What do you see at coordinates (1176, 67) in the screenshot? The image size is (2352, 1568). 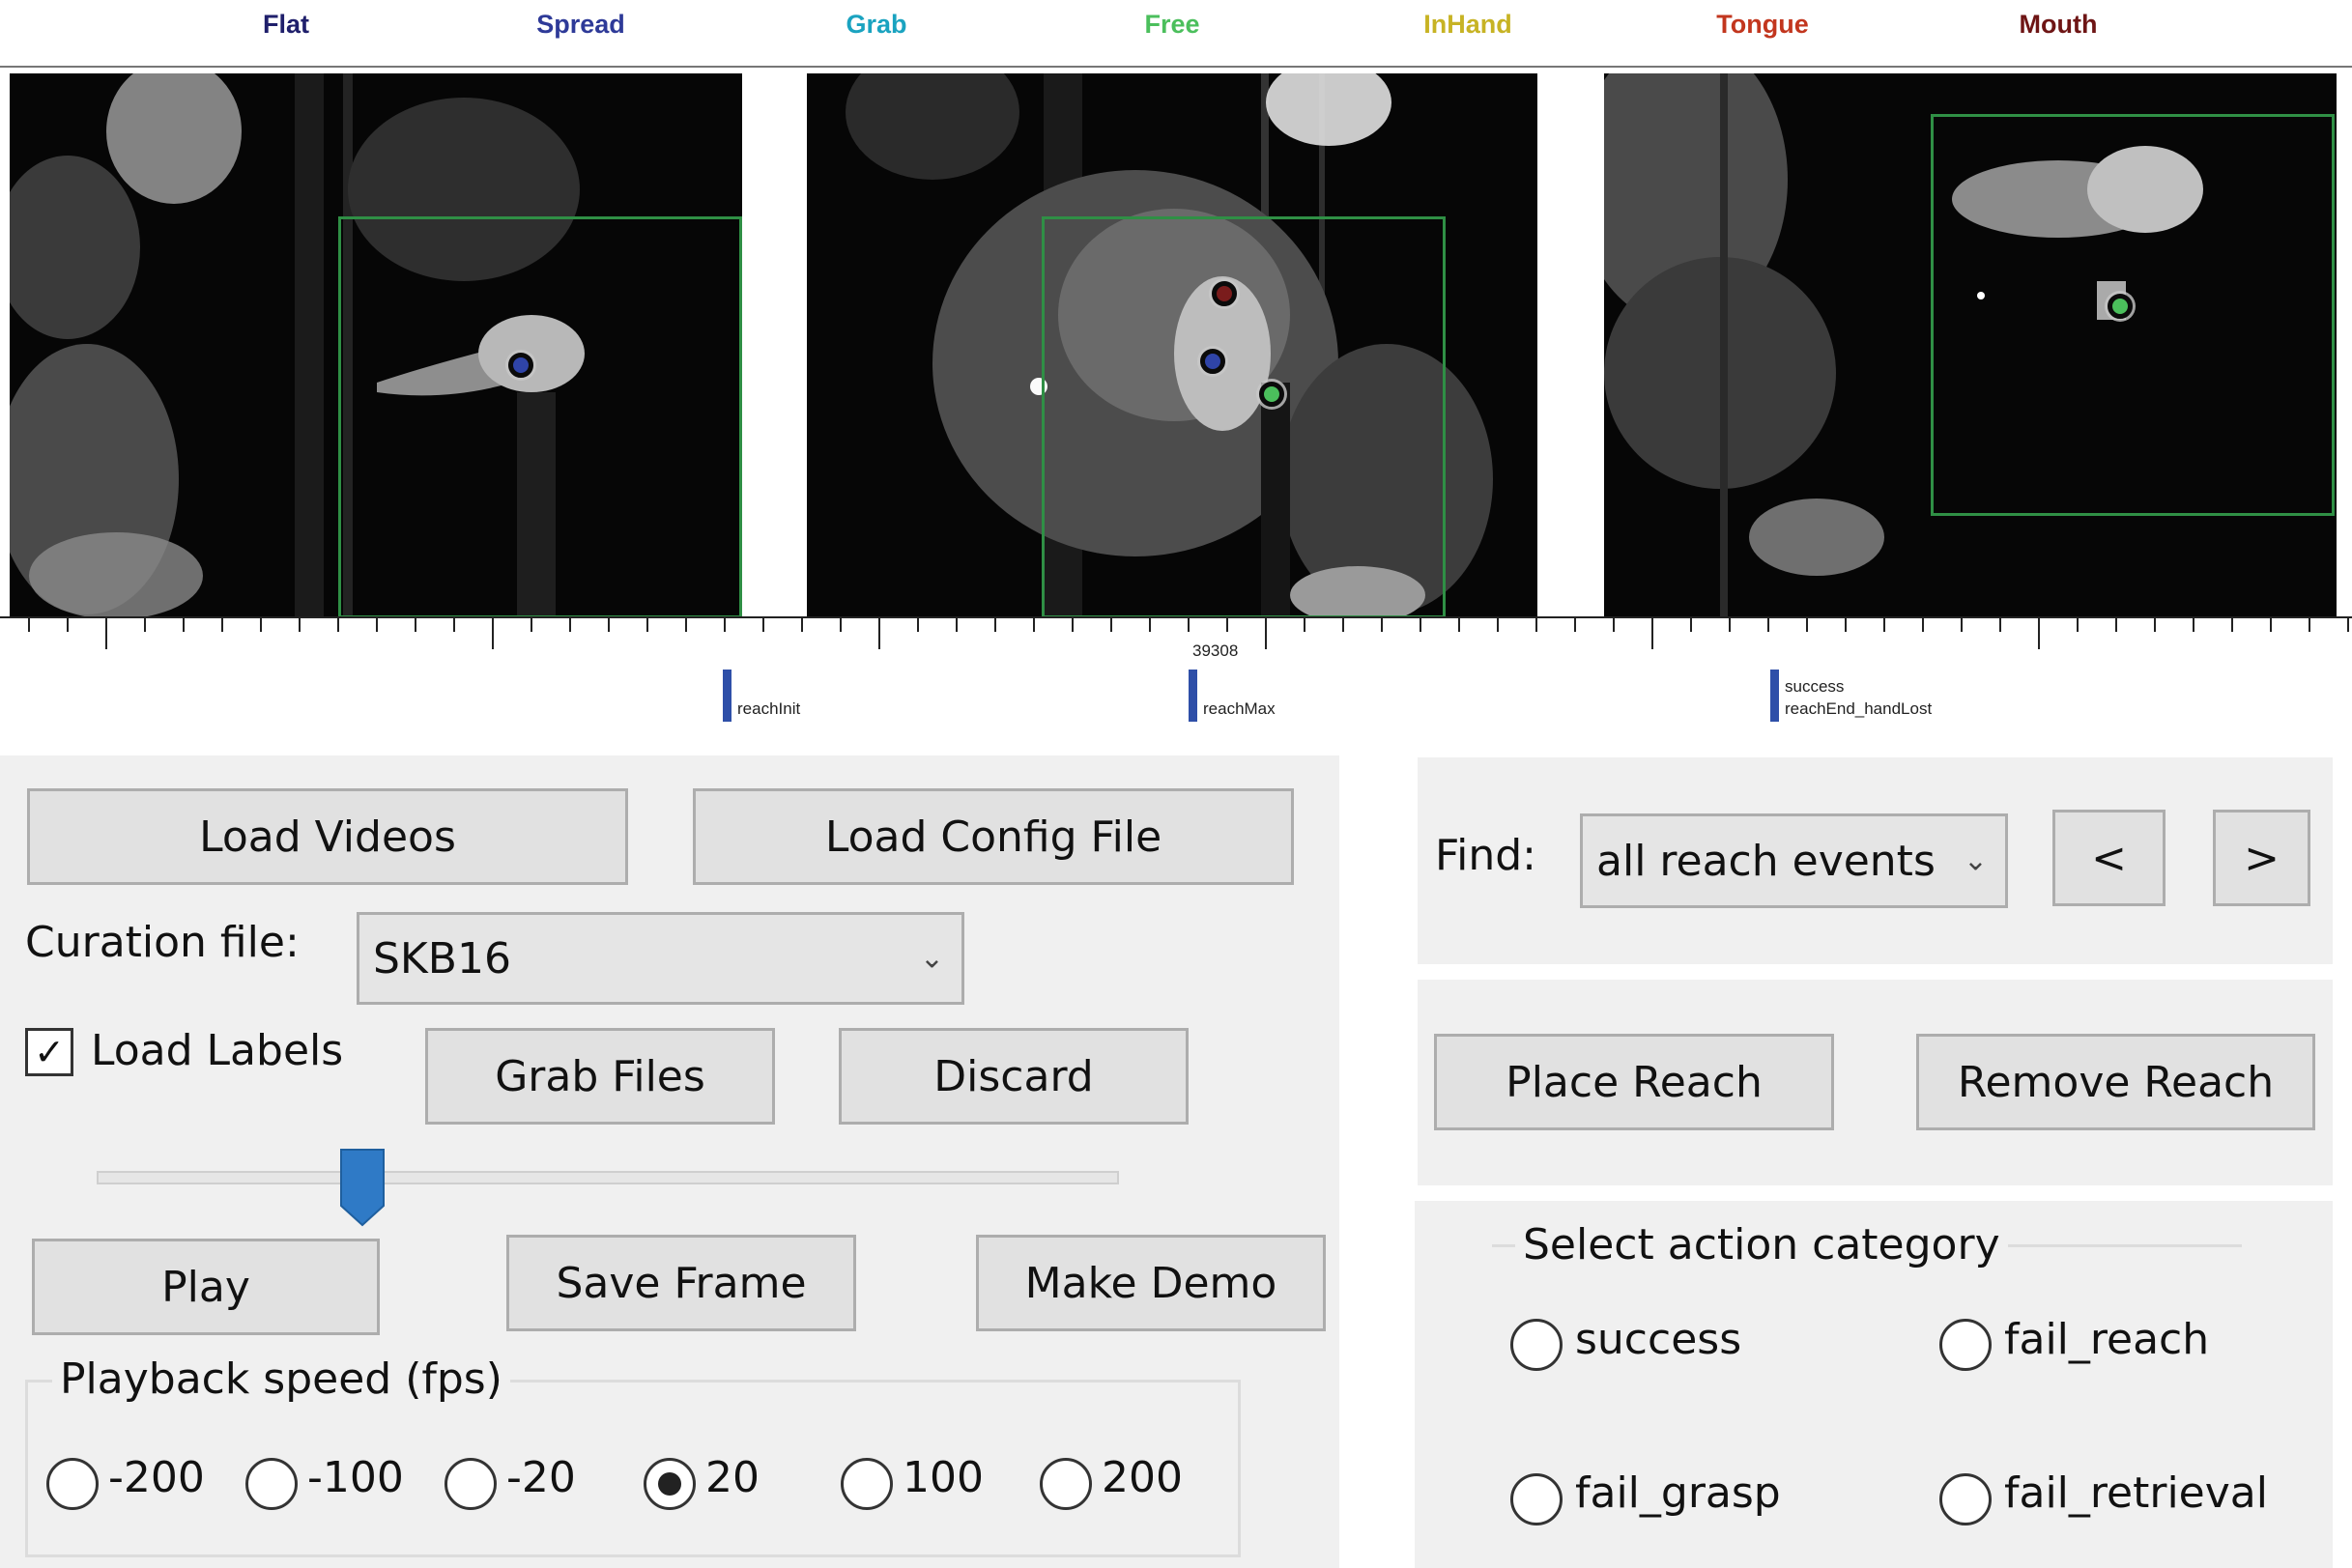 I see `legend-divider` at bounding box center [1176, 67].